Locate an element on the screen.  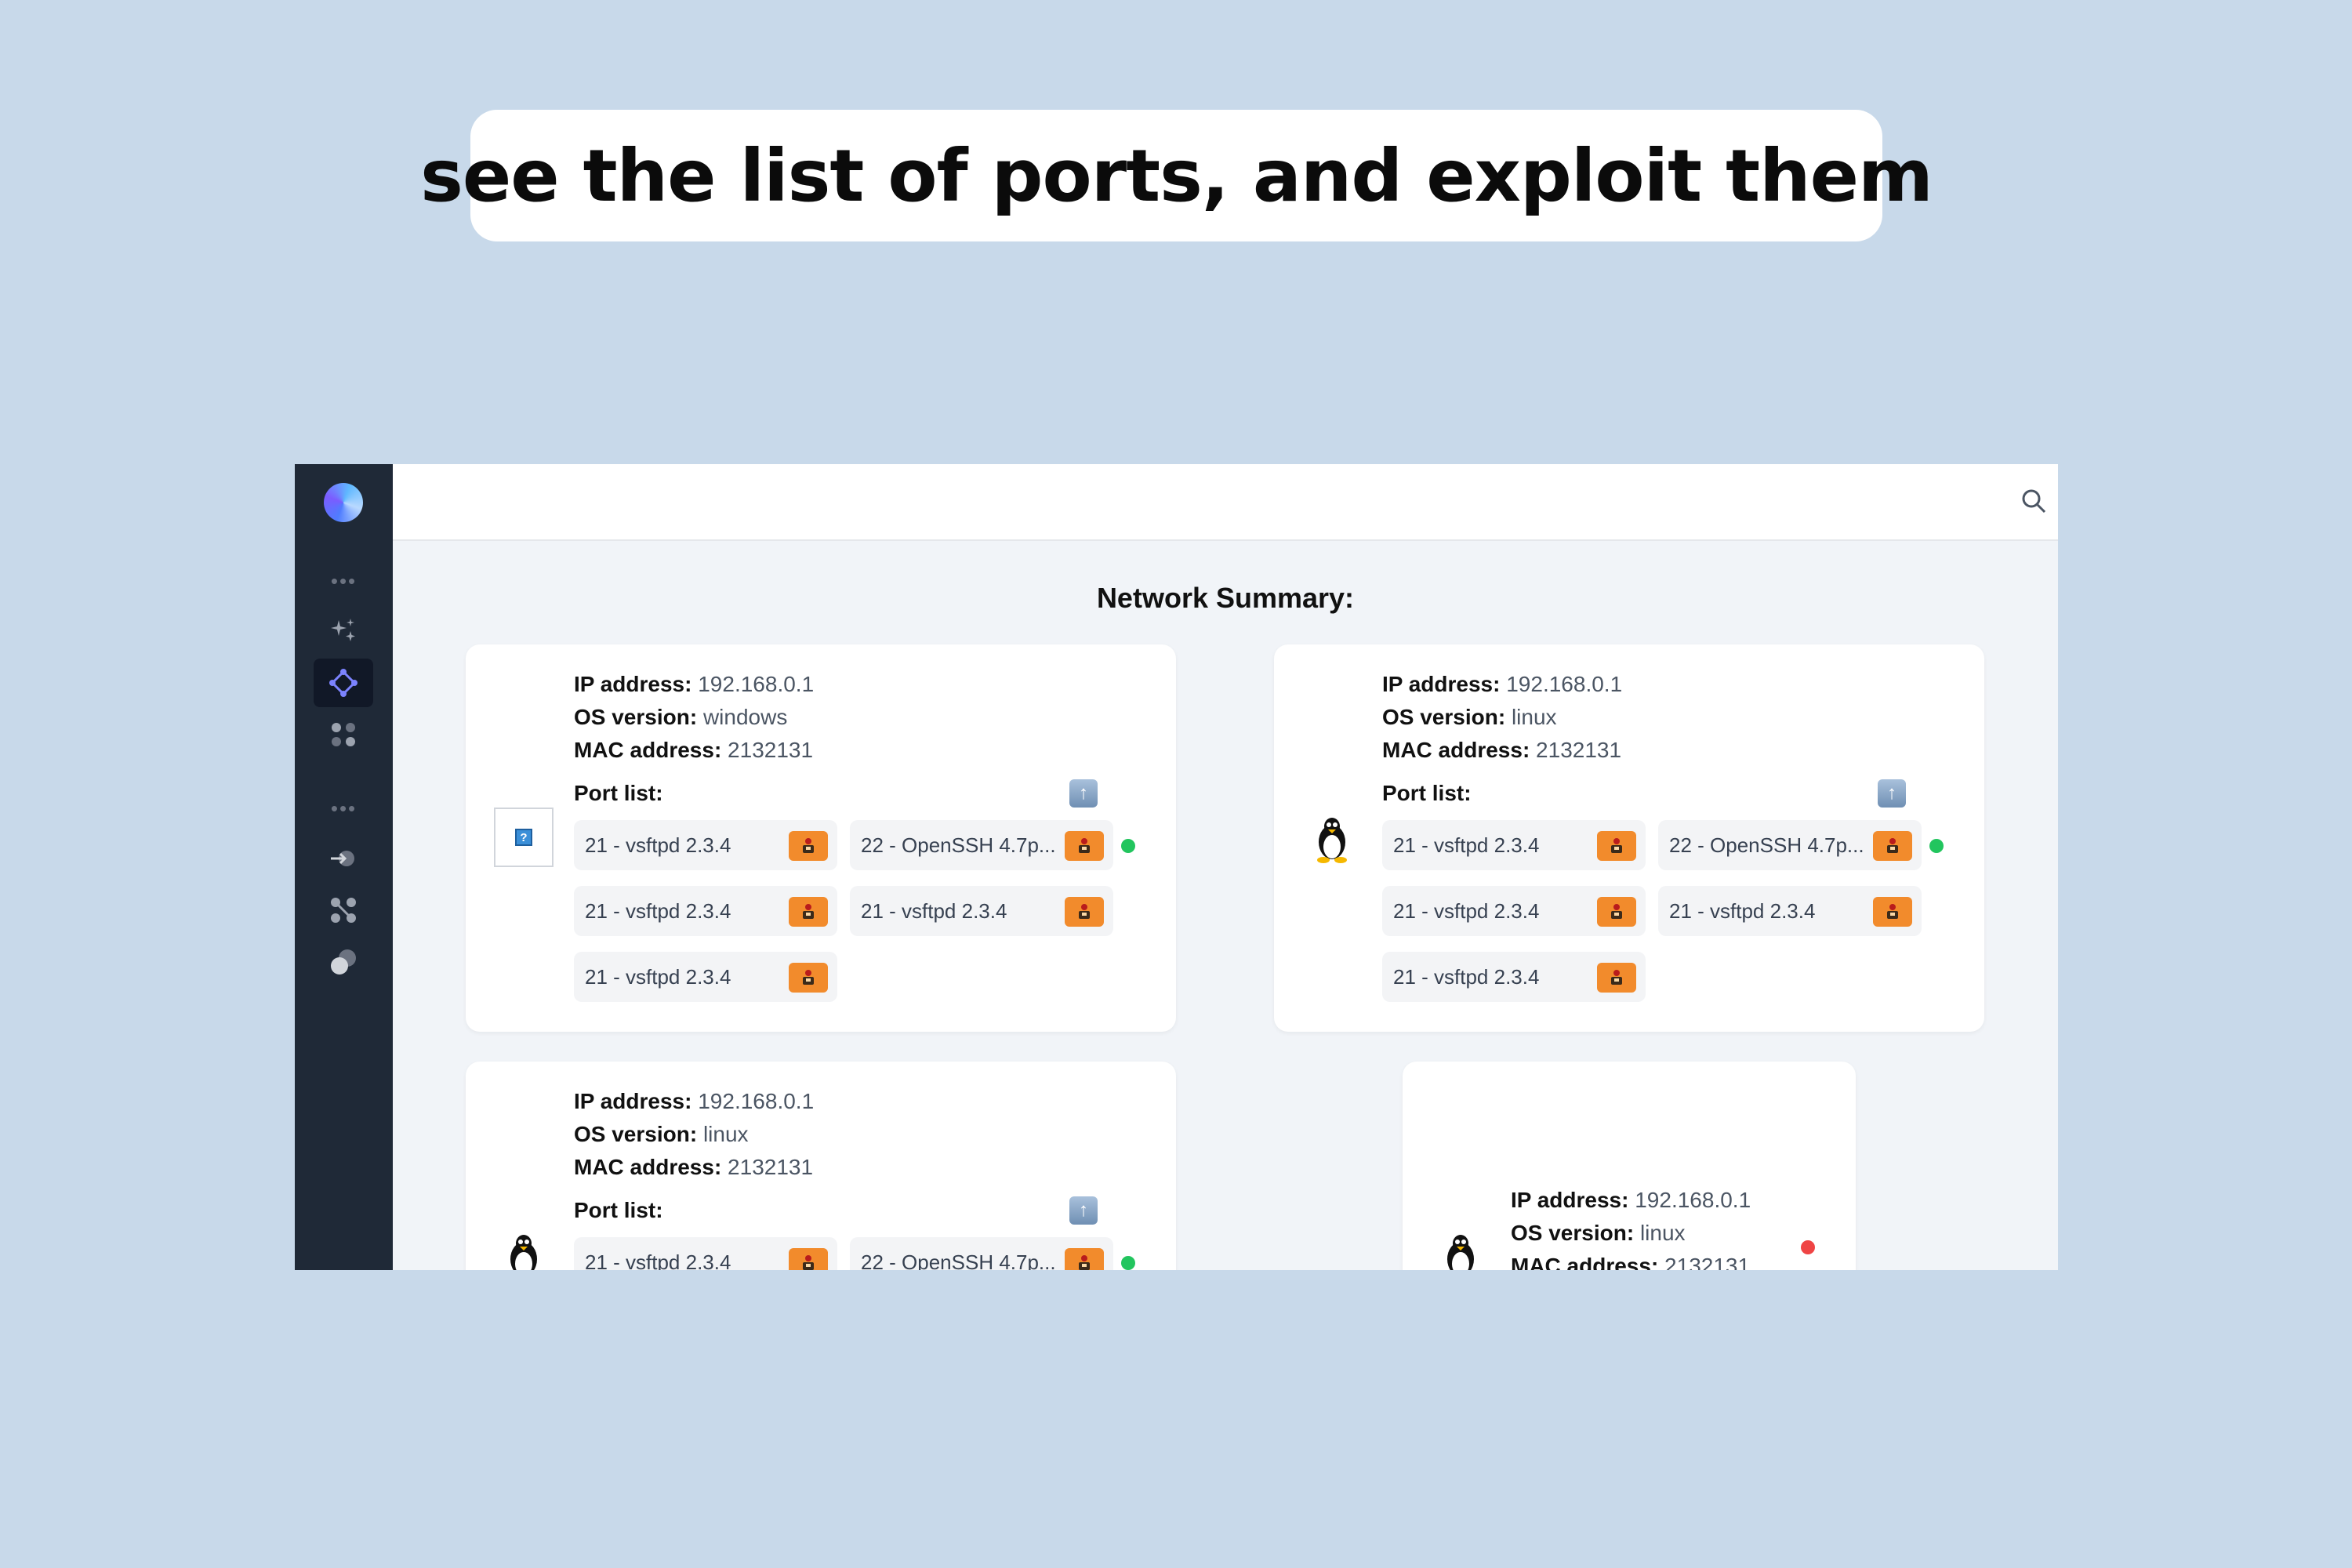
toggle-circles-icon is located at coordinates (343, 962).